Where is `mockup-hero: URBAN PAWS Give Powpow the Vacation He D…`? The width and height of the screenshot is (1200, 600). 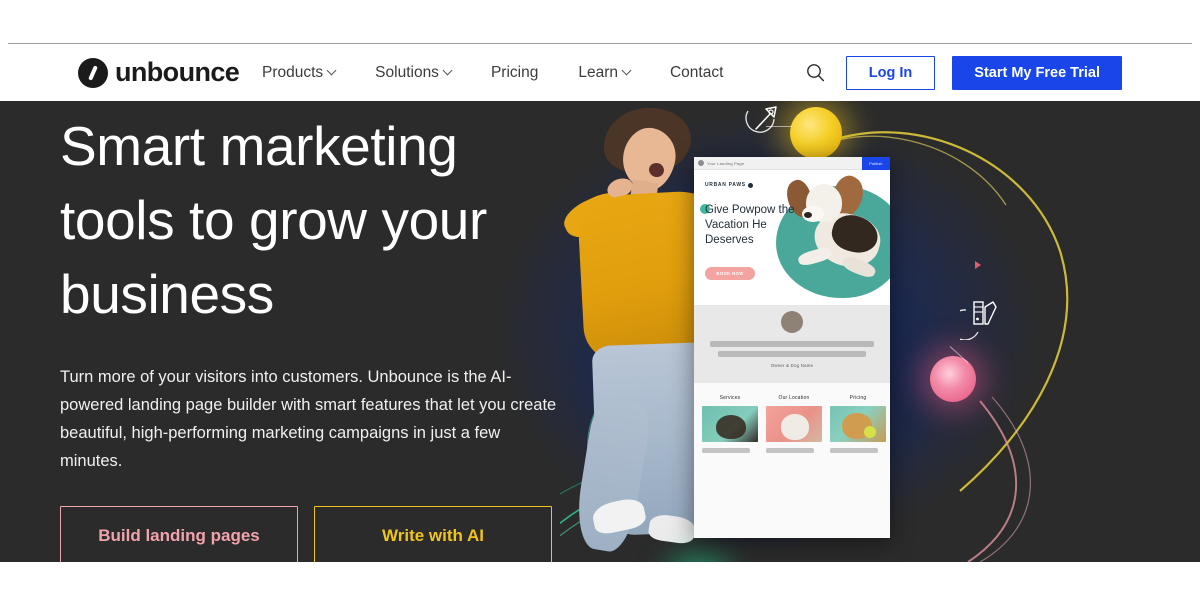 mockup-hero: URBAN PAWS Give Powpow the Vacation He D… is located at coordinates (792, 237).